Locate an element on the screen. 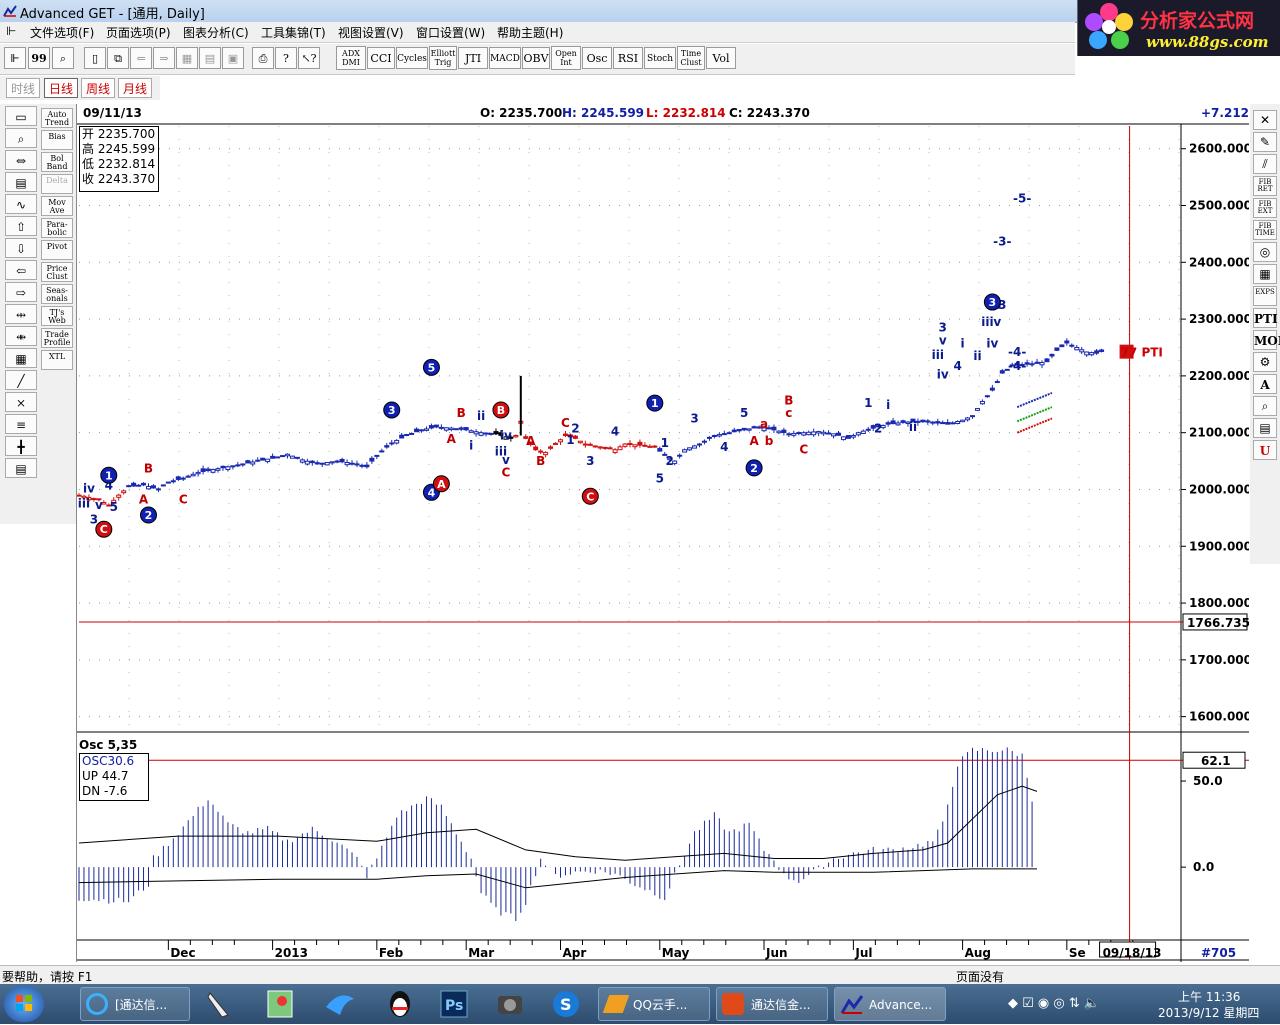 Image resolution: width=1280 pixels, height=1025 pixels. time-clust-button: Time Clust is located at coordinates (691, 58).